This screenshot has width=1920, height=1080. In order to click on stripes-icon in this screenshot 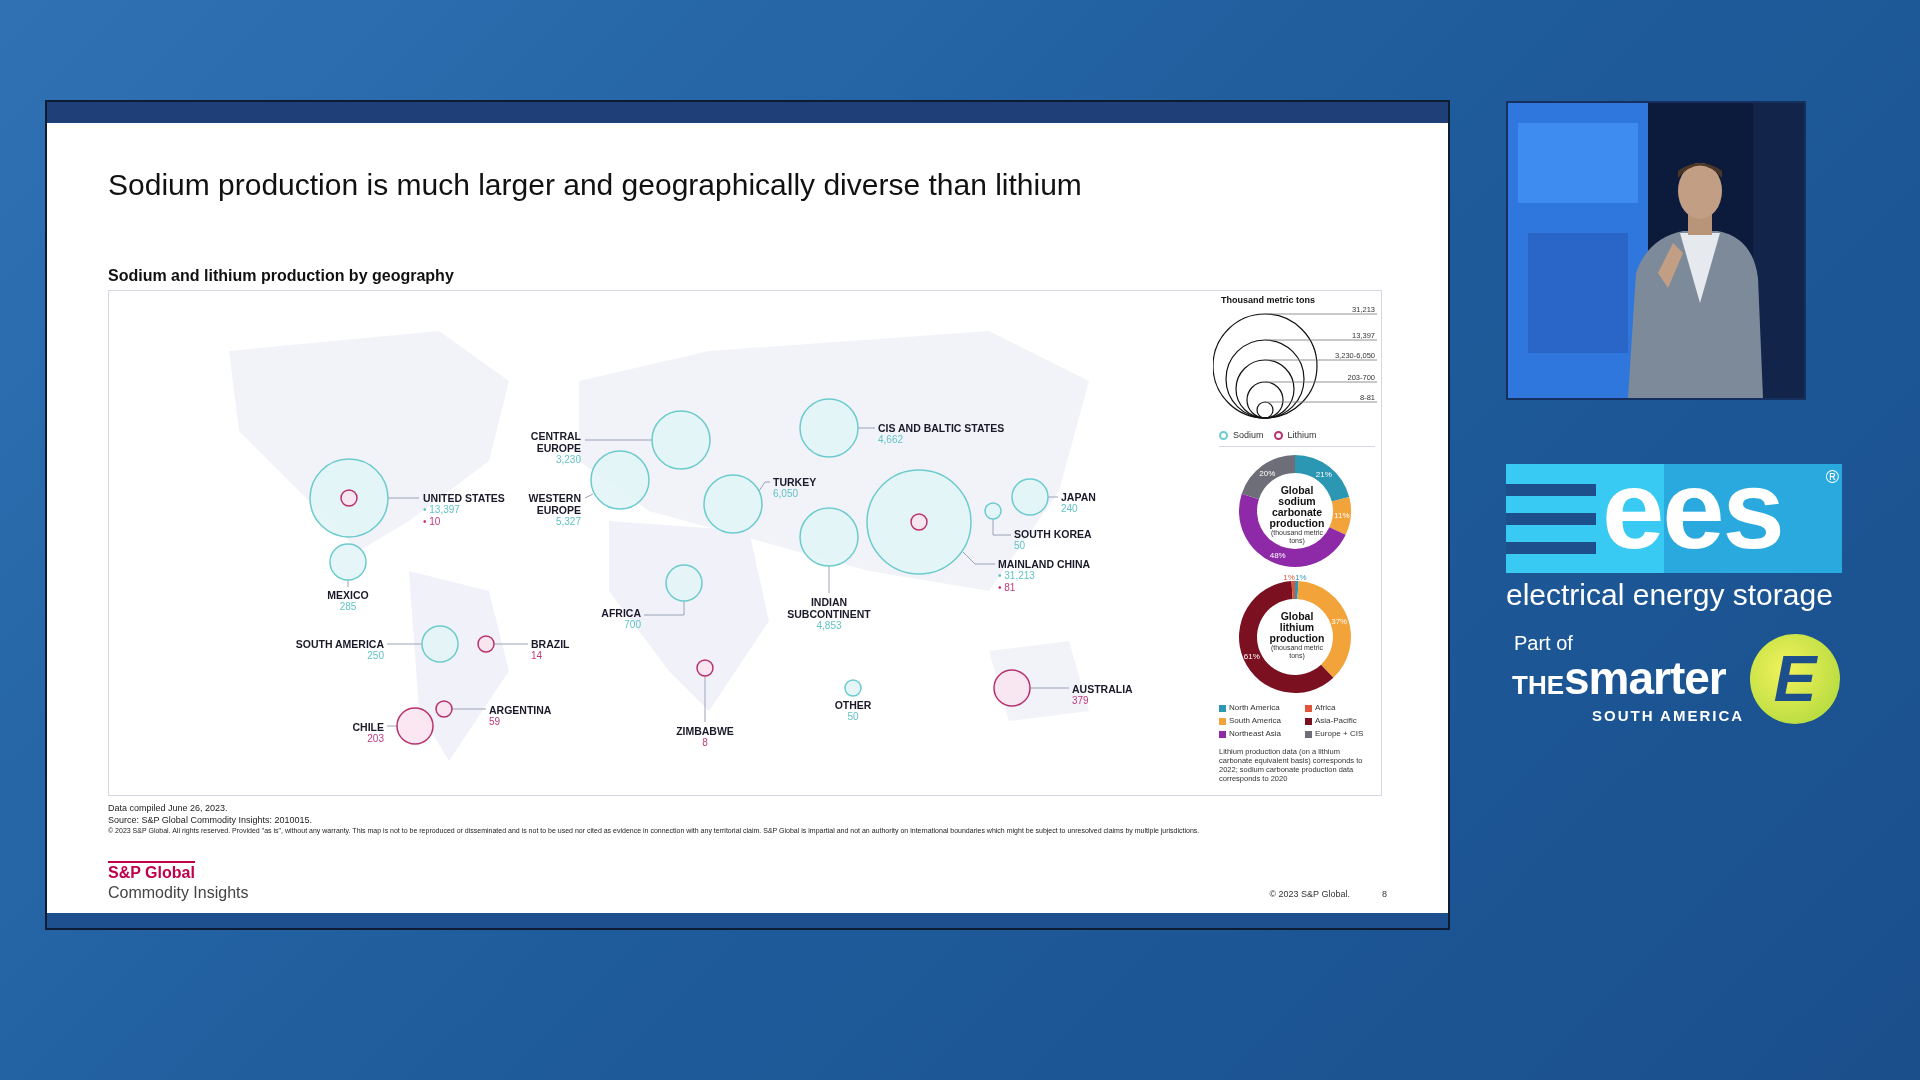, I will do `click(1551, 518)`.